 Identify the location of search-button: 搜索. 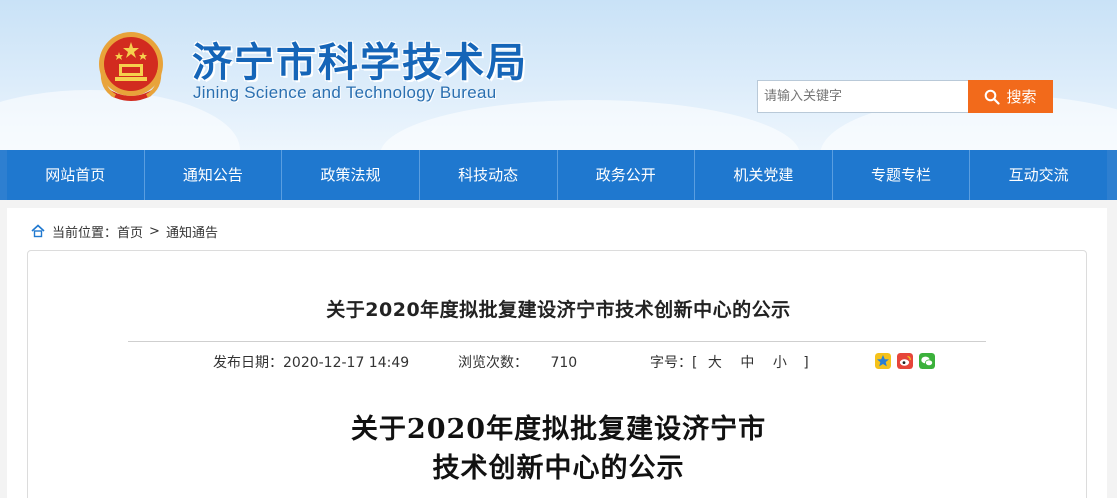
(1010, 96).